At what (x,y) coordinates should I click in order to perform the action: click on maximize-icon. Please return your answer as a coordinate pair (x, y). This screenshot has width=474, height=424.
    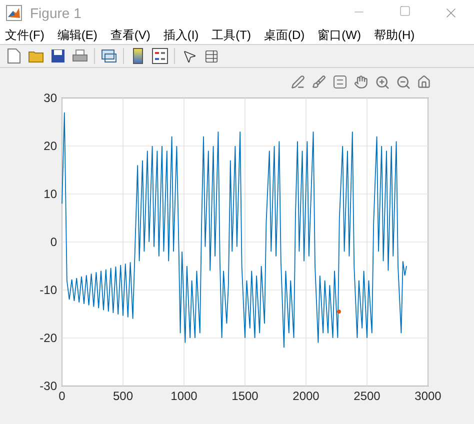
    Looking at the image, I should click on (405, 11).